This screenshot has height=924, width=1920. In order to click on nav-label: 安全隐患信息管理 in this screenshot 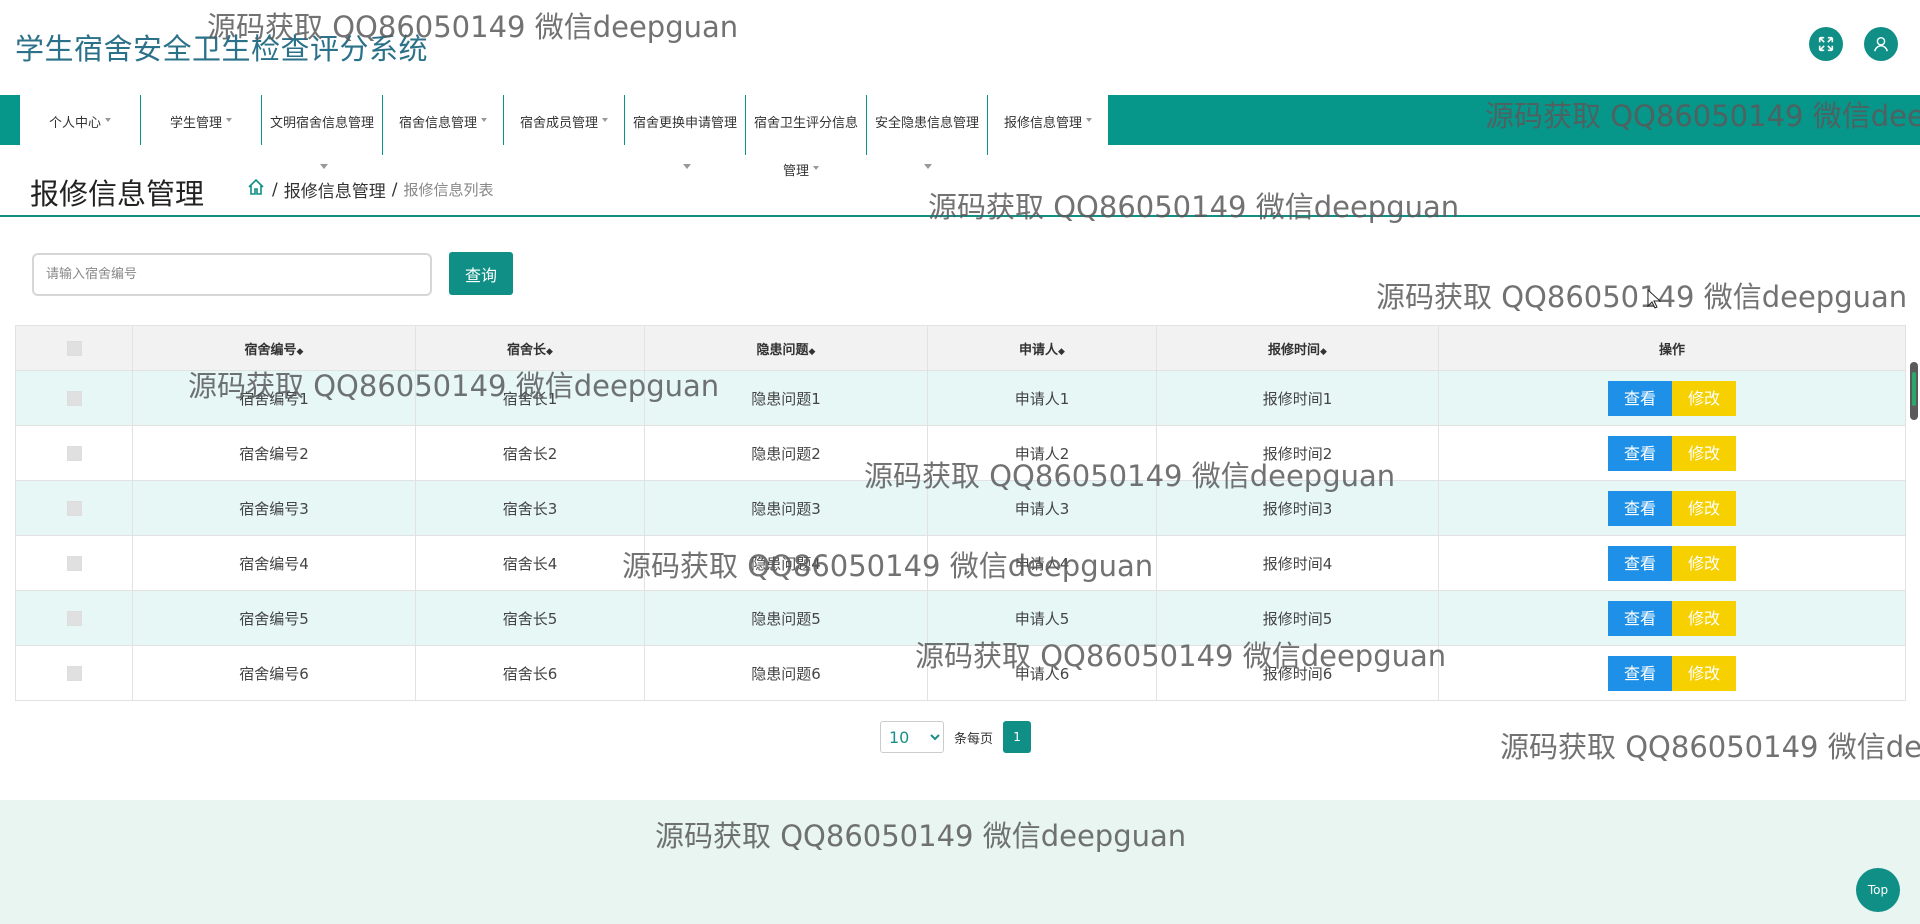, I will do `click(926, 123)`.